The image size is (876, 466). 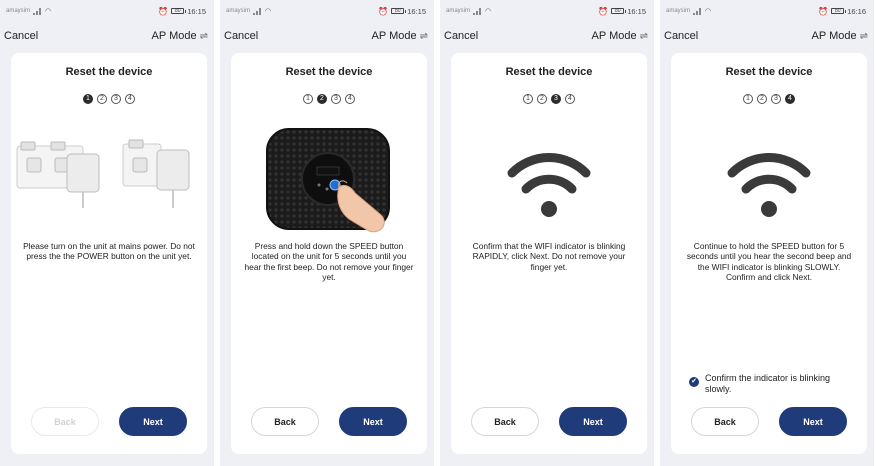 What do you see at coordinates (767, 11) in the screenshot?
I see `status-bar: amaysim ◠ ⏰ 80 16:16` at bounding box center [767, 11].